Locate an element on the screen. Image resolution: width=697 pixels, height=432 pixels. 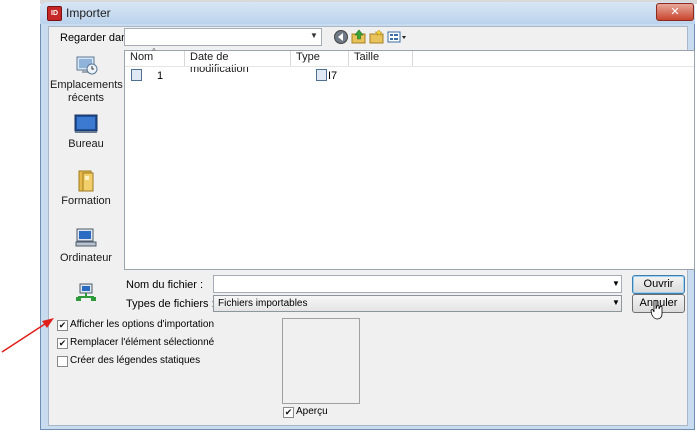
replace-selected-label: Remplacer l'élément sélectionné is located at coordinates (142, 342).